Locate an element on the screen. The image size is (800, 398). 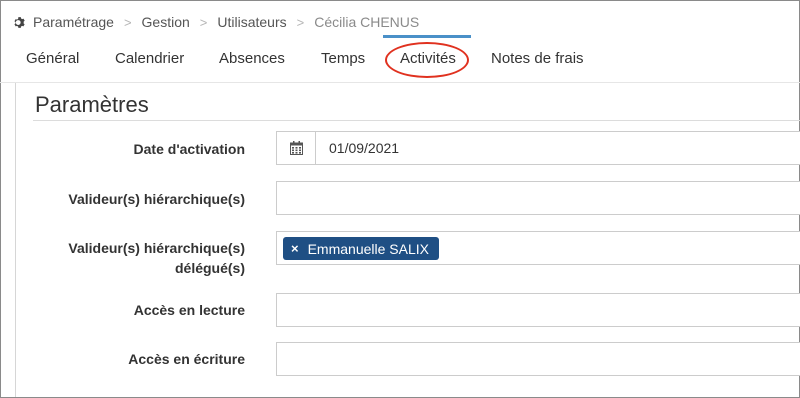
tab-absences: Absences is located at coordinates (252, 58).